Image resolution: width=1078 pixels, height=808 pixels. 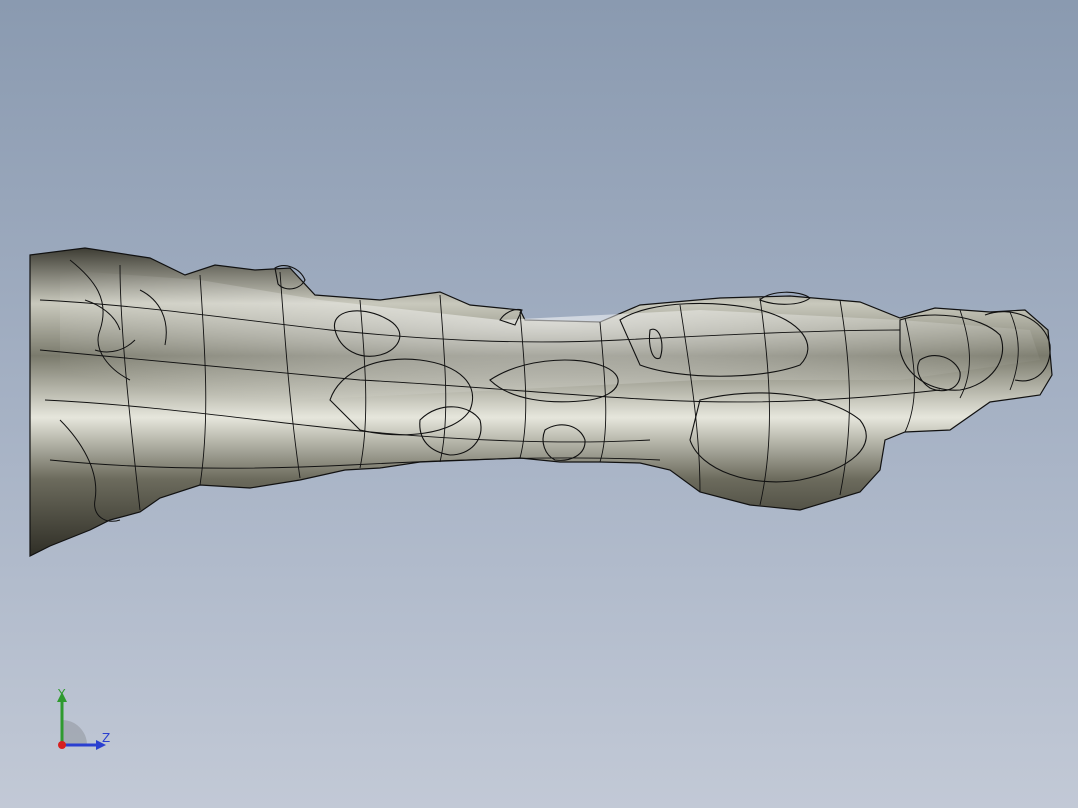 What do you see at coordinates (62, 694) in the screenshot?
I see `triad-y-label: Y` at bounding box center [62, 694].